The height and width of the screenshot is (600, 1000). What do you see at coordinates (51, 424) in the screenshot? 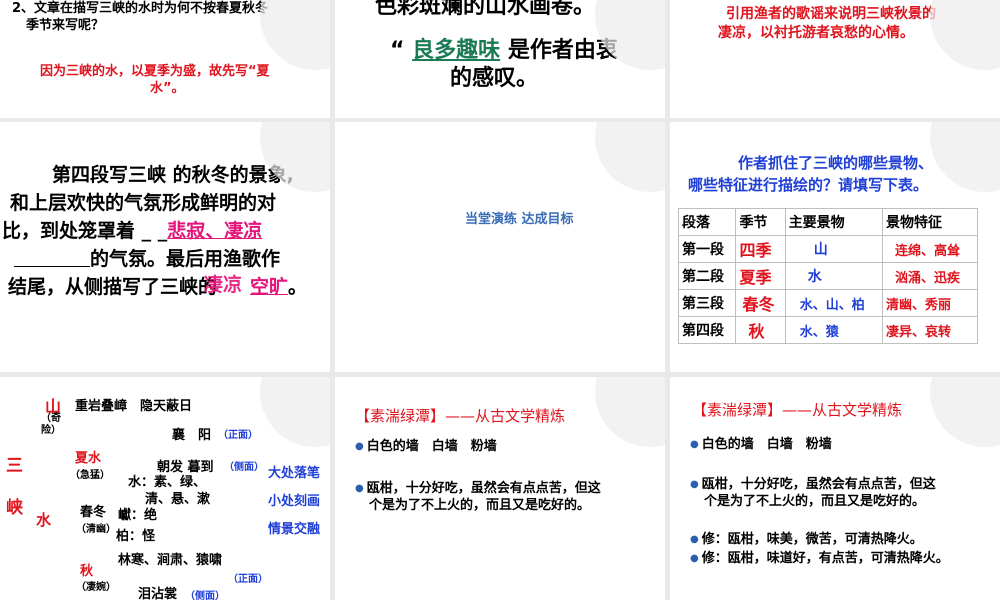
I see `shan-note: （奇险）` at bounding box center [51, 424].